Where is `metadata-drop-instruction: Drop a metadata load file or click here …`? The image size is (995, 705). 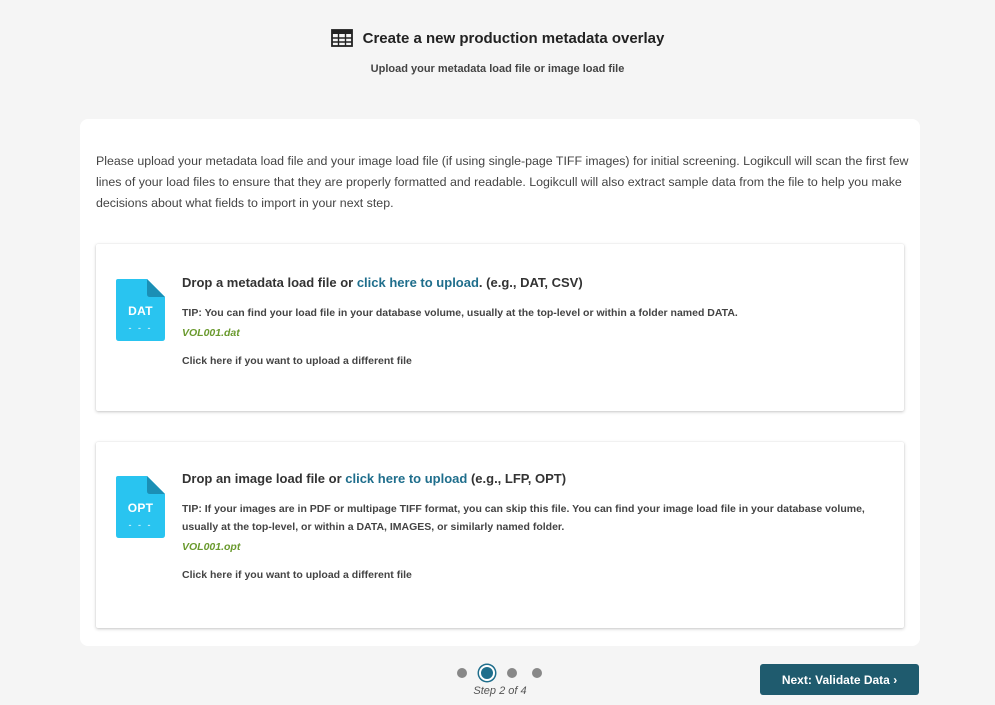
metadata-drop-instruction: Drop a metadata load file or click here … is located at coordinates (535, 282).